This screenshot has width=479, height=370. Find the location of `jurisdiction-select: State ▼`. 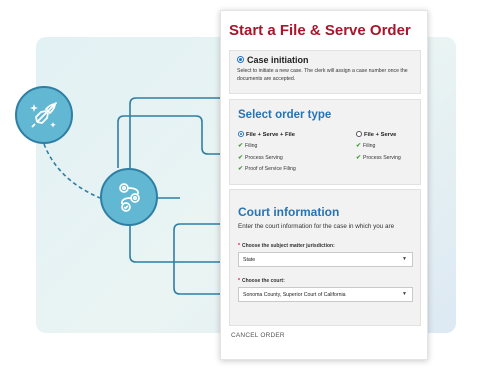

jurisdiction-select: State ▼ is located at coordinates (325, 259).